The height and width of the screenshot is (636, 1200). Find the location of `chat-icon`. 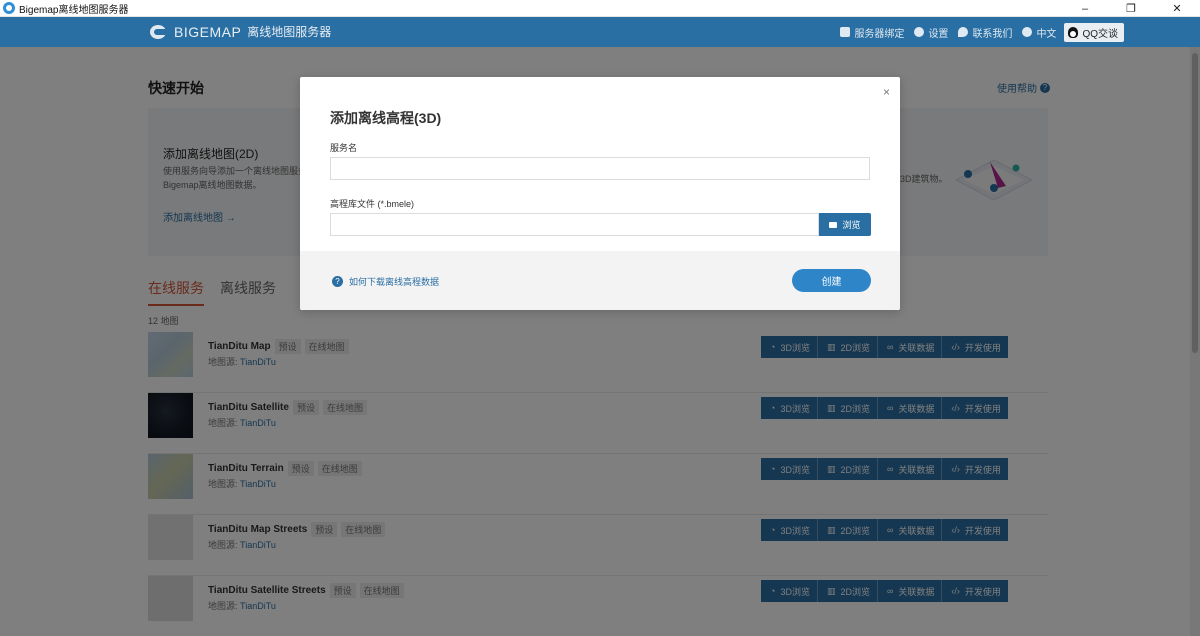

chat-icon is located at coordinates (963, 32).